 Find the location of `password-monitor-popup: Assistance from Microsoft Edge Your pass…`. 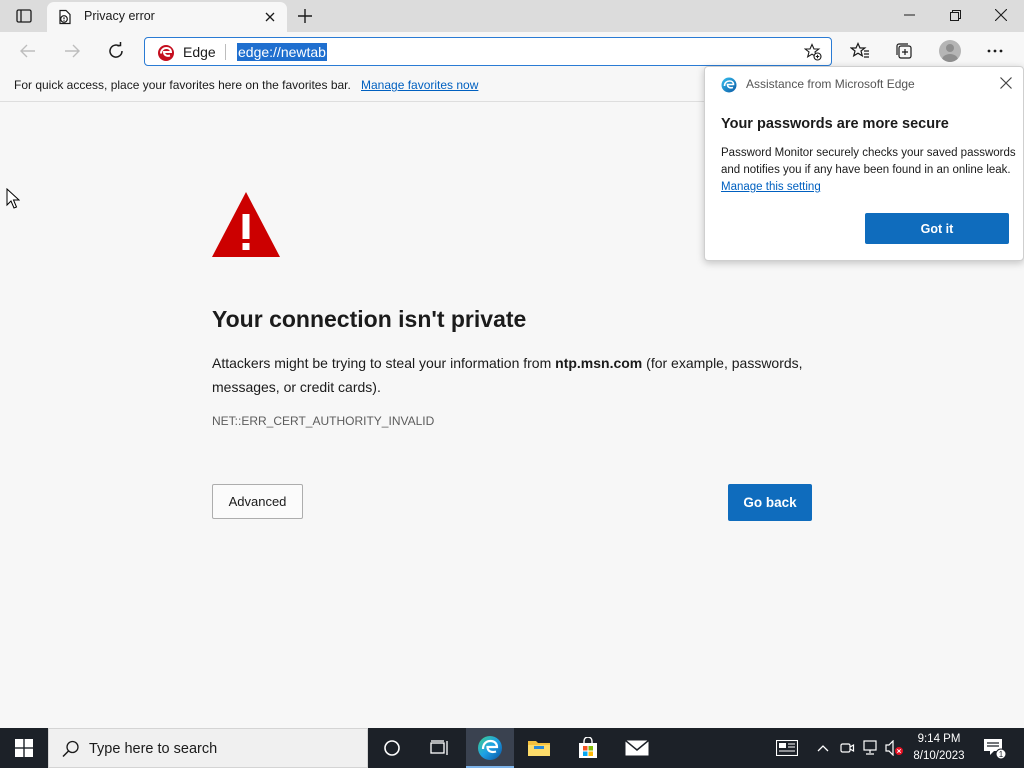

password-monitor-popup: Assistance from Microsoft Edge Your pass… is located at coordinates (864, 163).